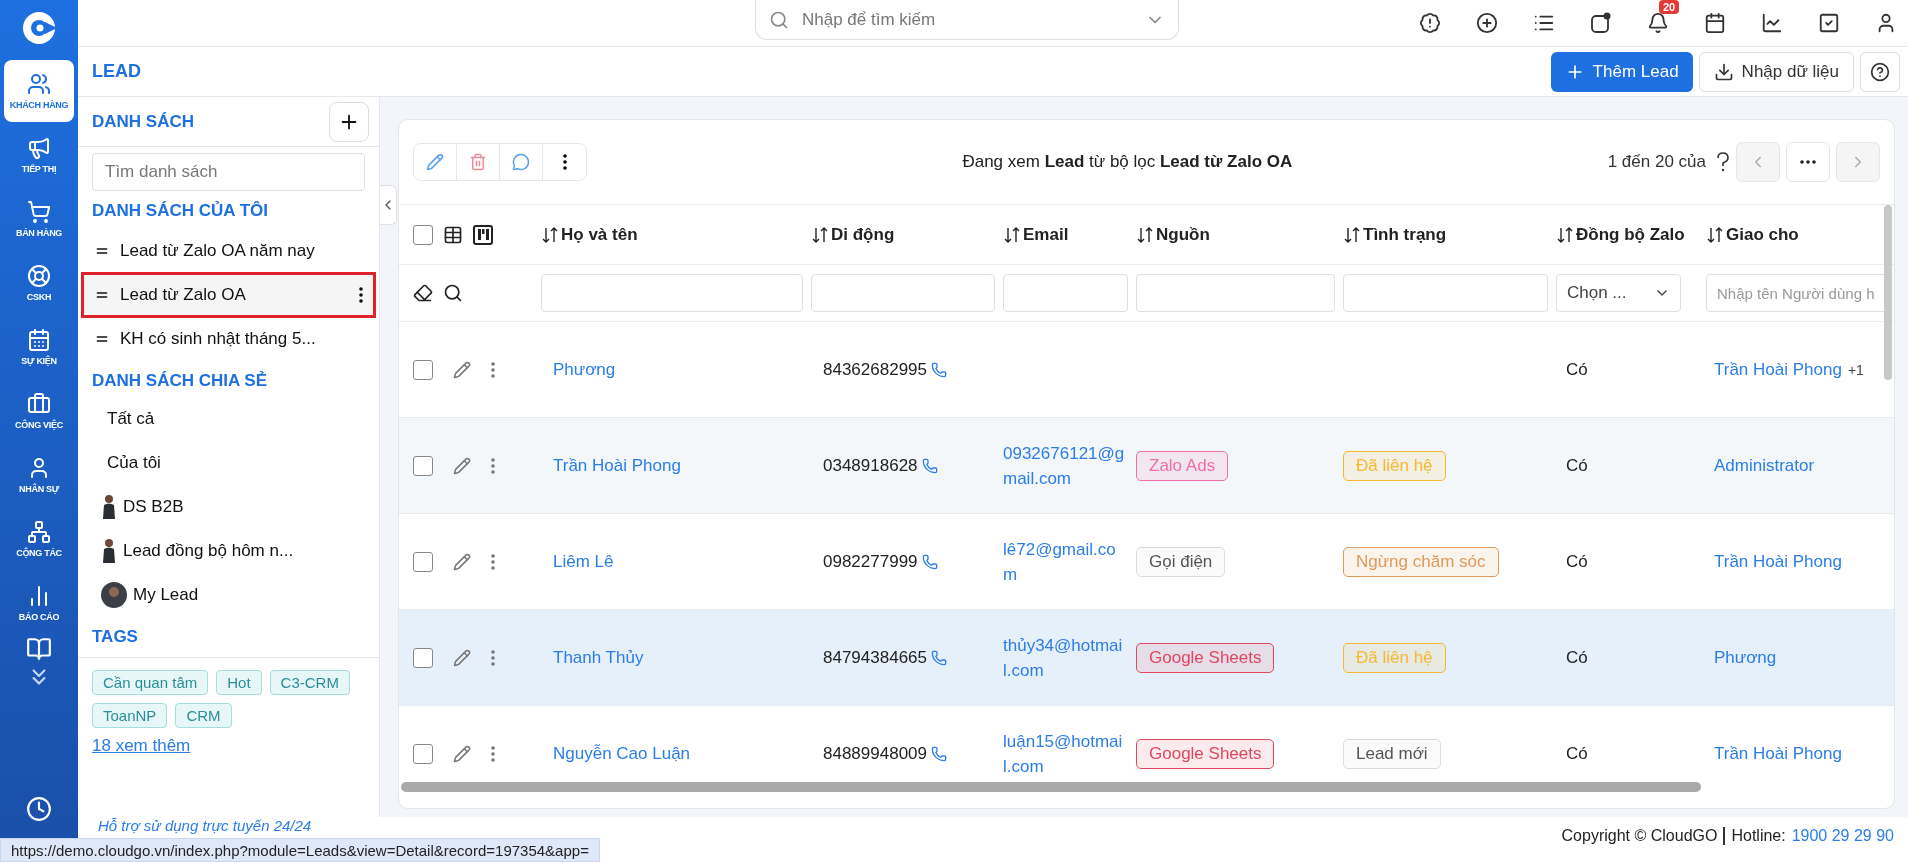  Describe the element at coordinates (39, 411) in the screenshot. I see `nav-item: CÔNG VIỆC` at that location.